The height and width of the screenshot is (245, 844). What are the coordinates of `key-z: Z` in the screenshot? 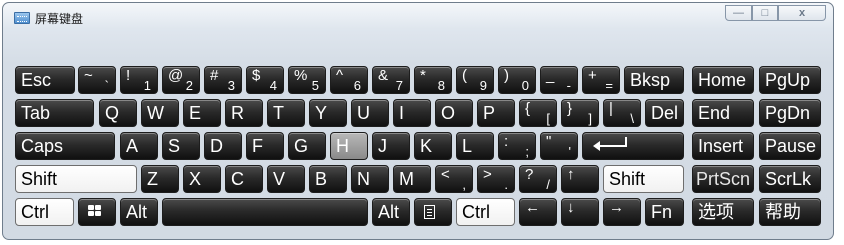 It's located at (160, 179).